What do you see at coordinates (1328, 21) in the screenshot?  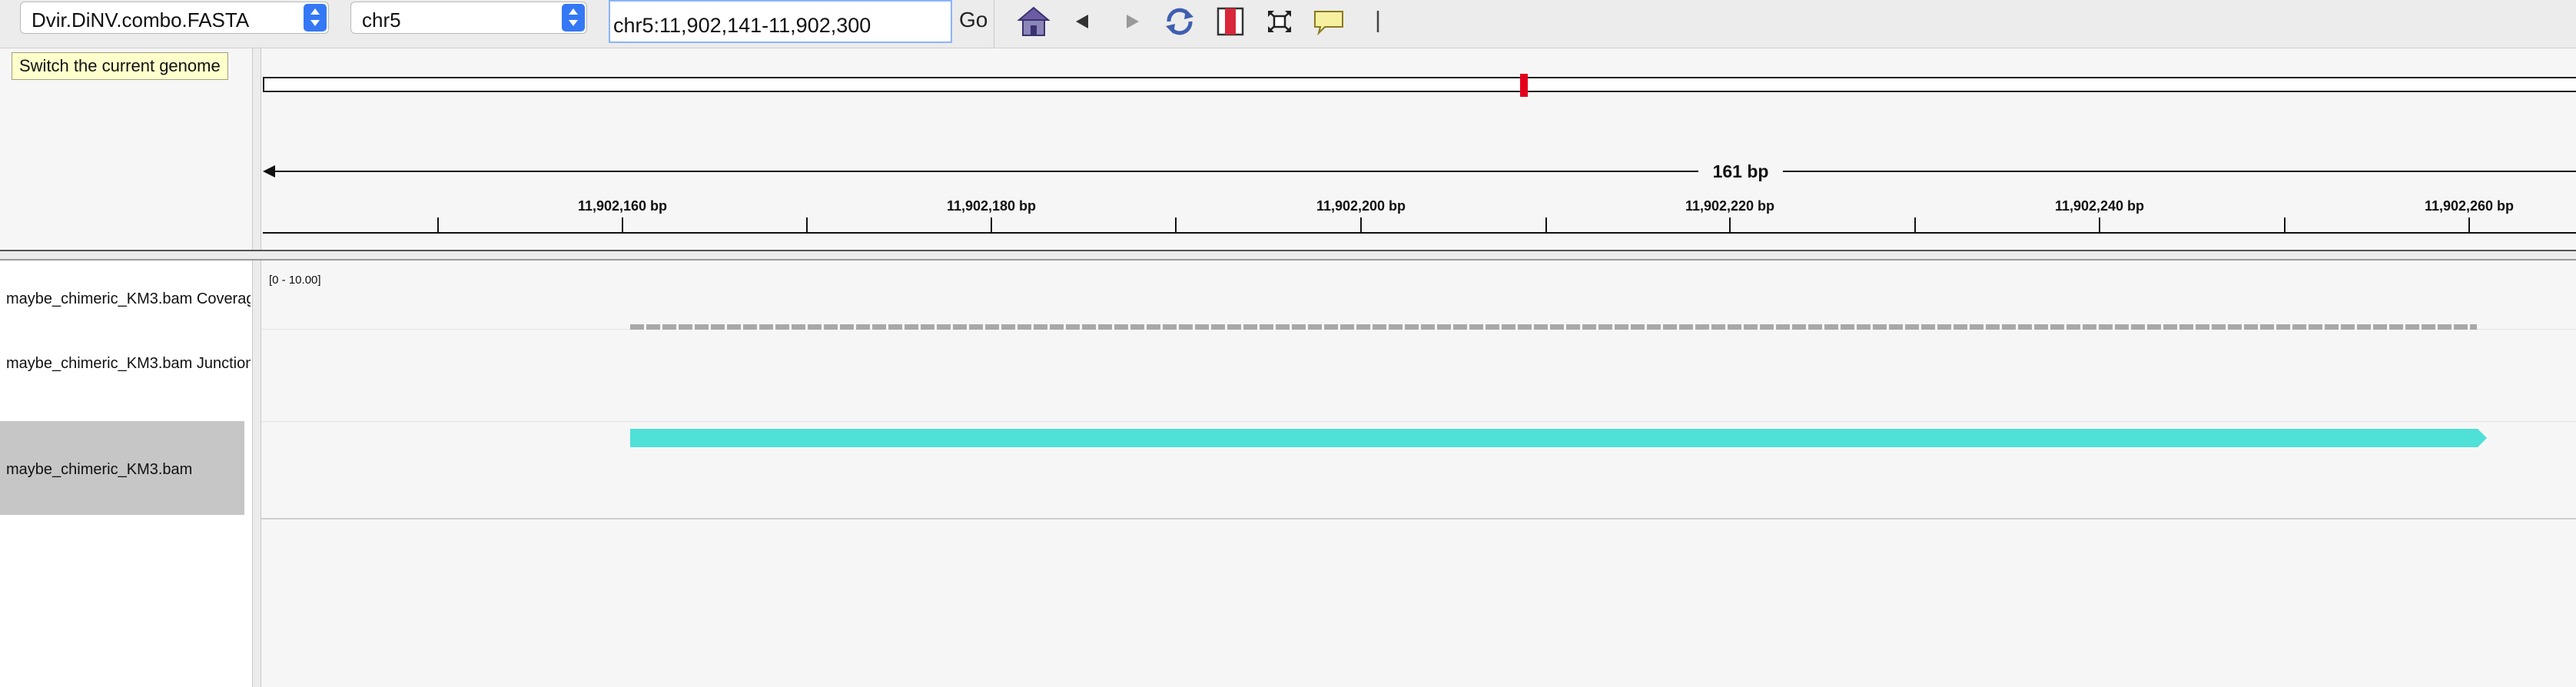 I see `popup-info-icon` at bounding box center [1328, 21].